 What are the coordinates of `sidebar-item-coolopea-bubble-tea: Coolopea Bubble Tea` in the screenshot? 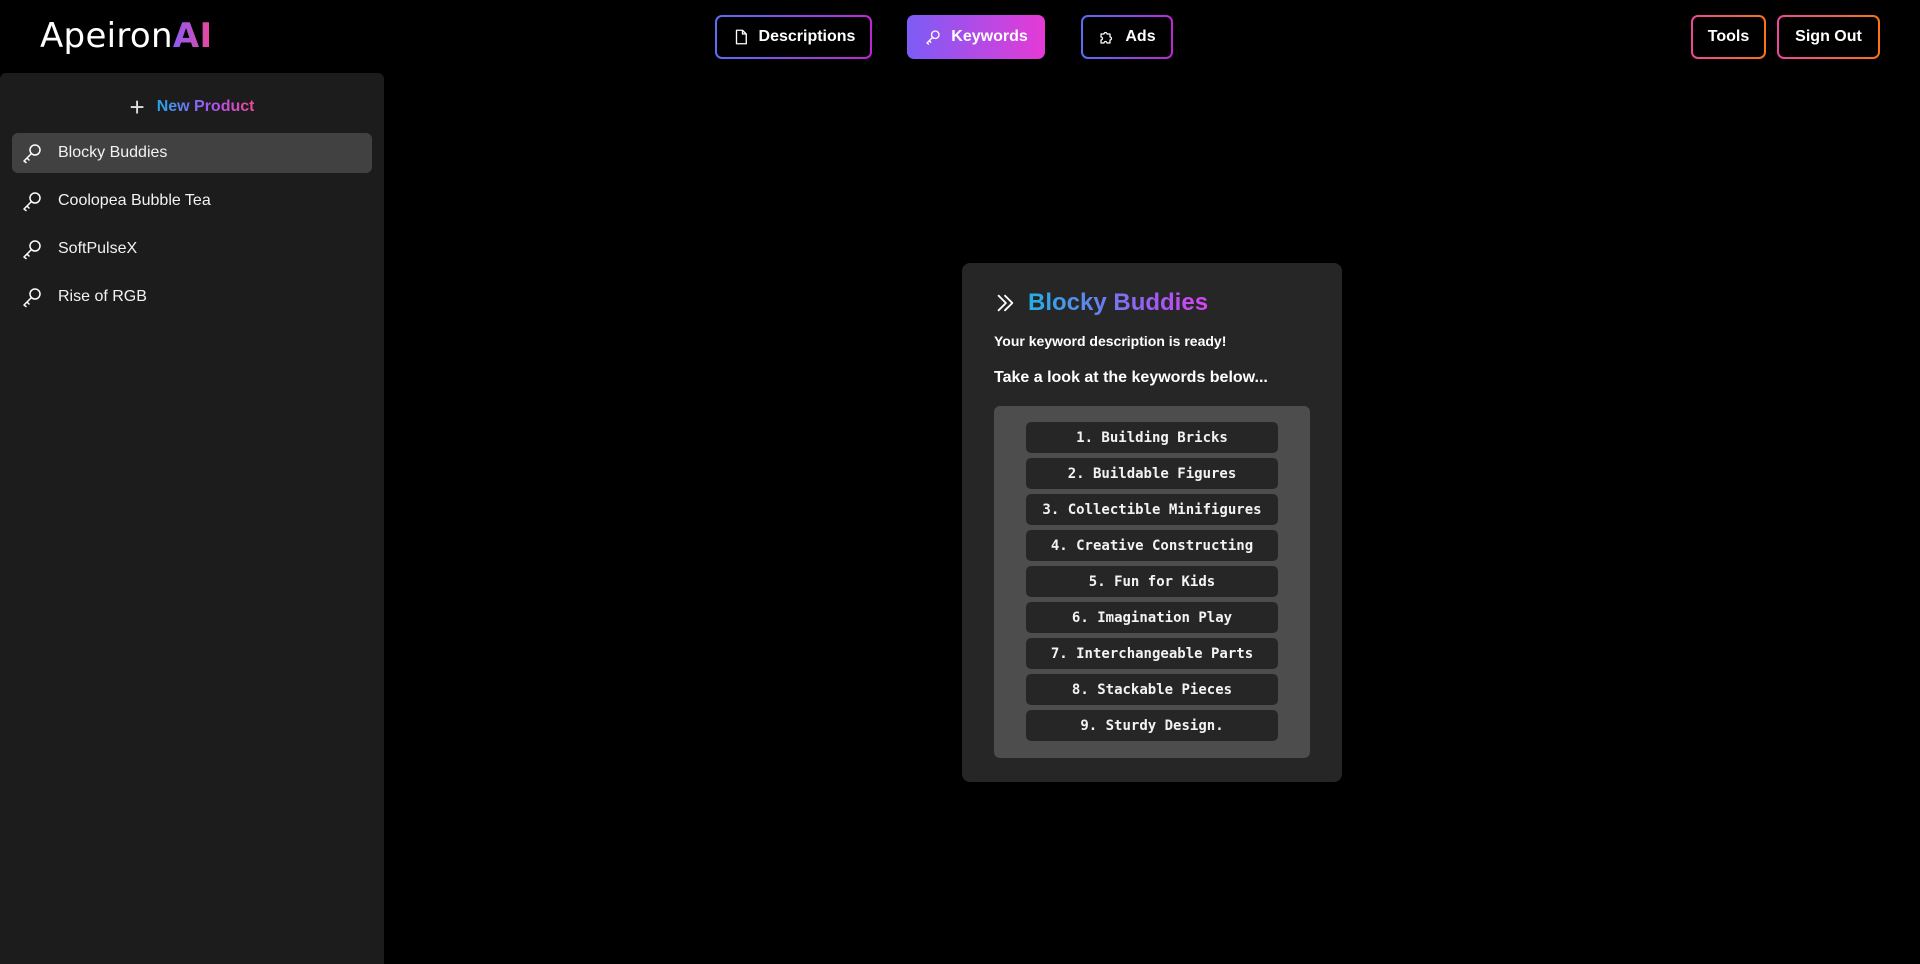 It's located at (192, 201).